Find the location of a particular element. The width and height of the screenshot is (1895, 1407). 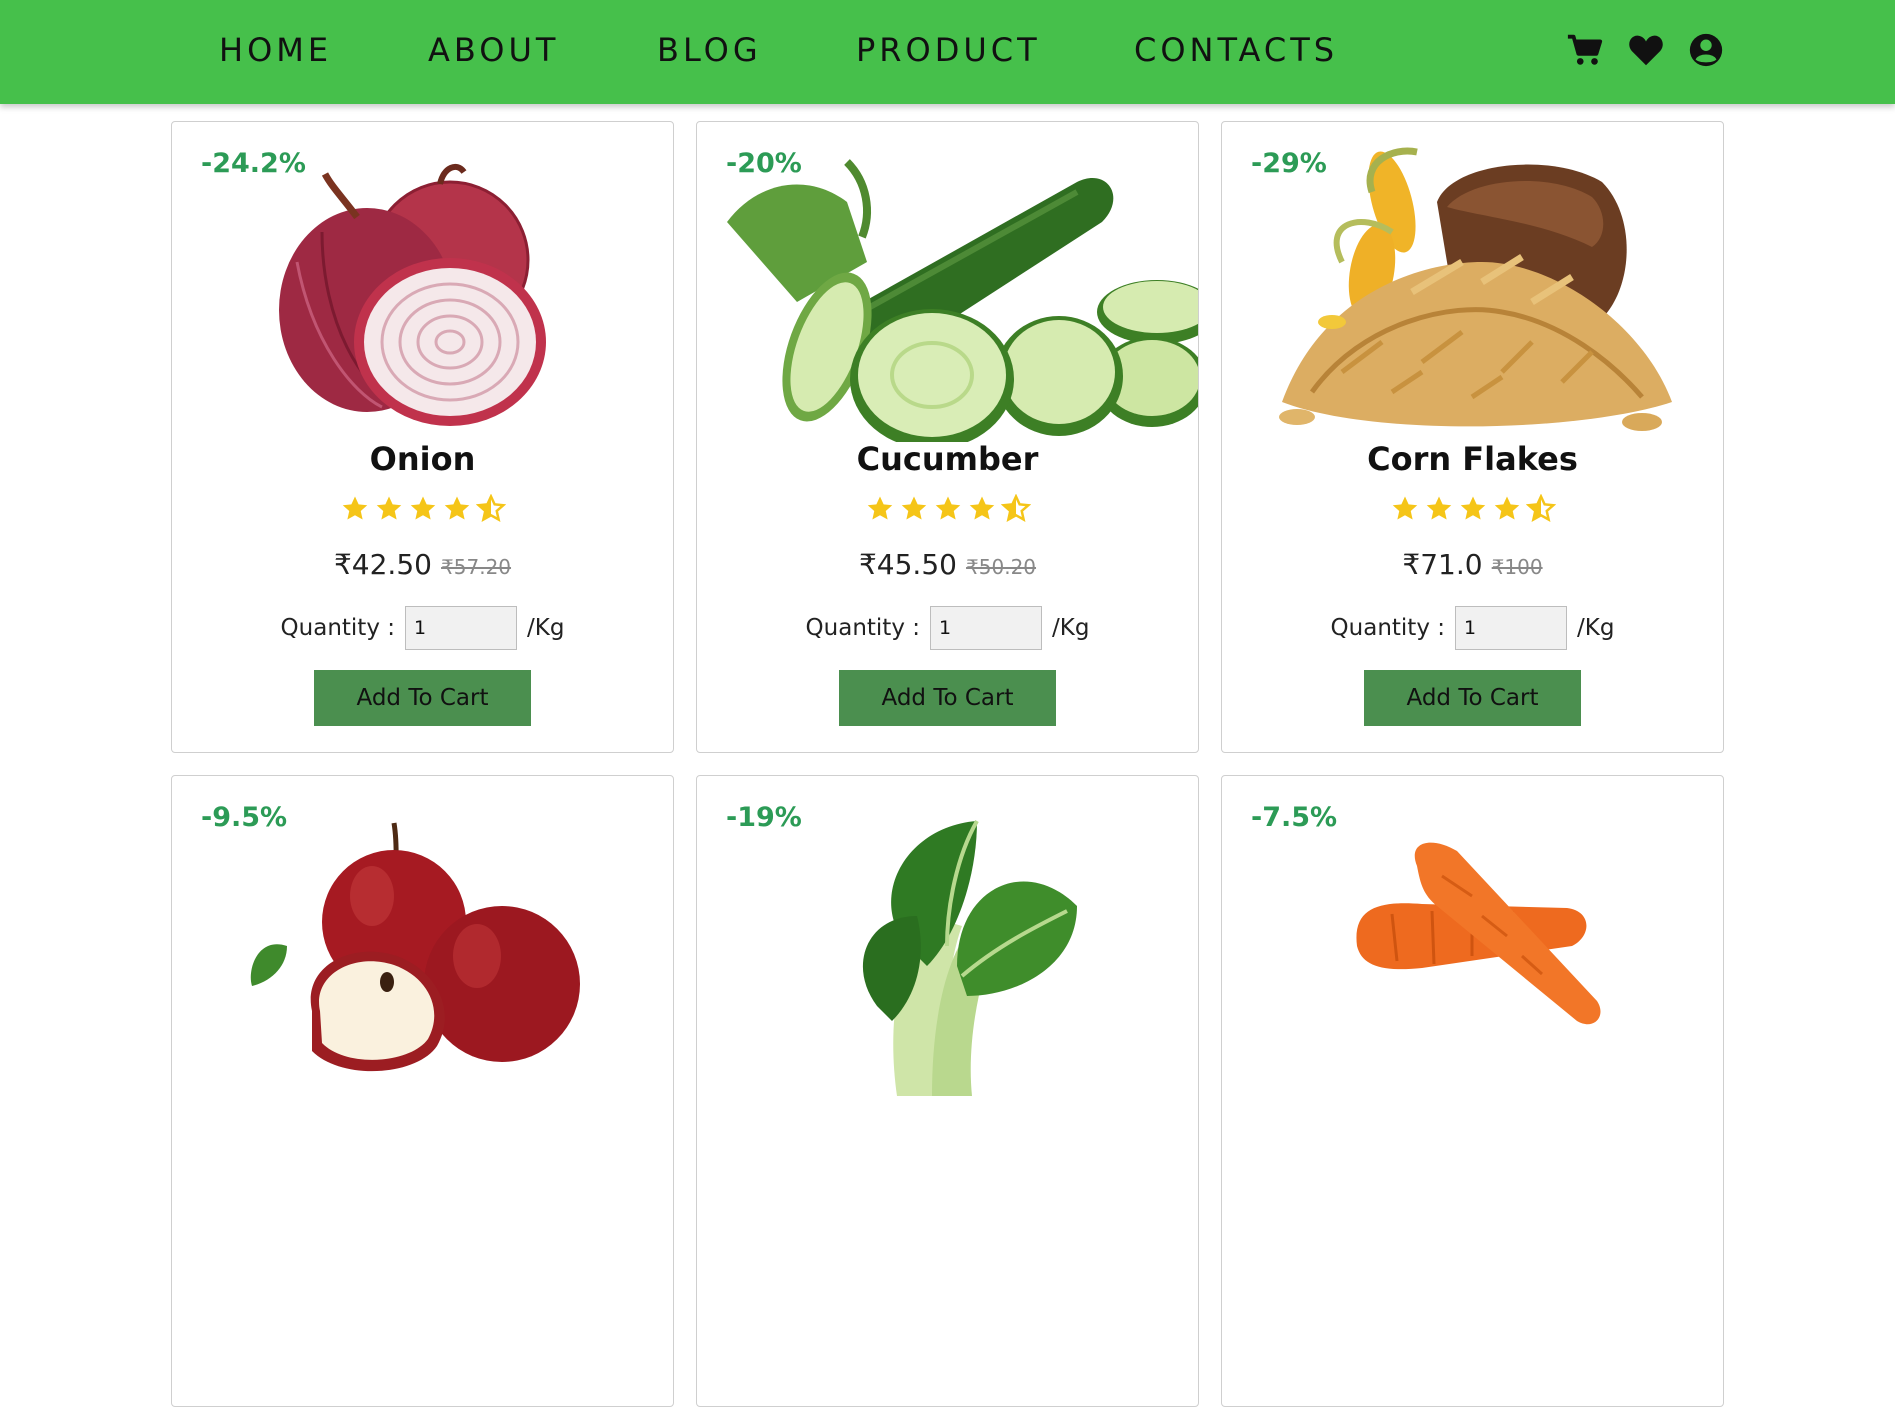

discount-badge: -9.5% is located at coordinates (244, 817).